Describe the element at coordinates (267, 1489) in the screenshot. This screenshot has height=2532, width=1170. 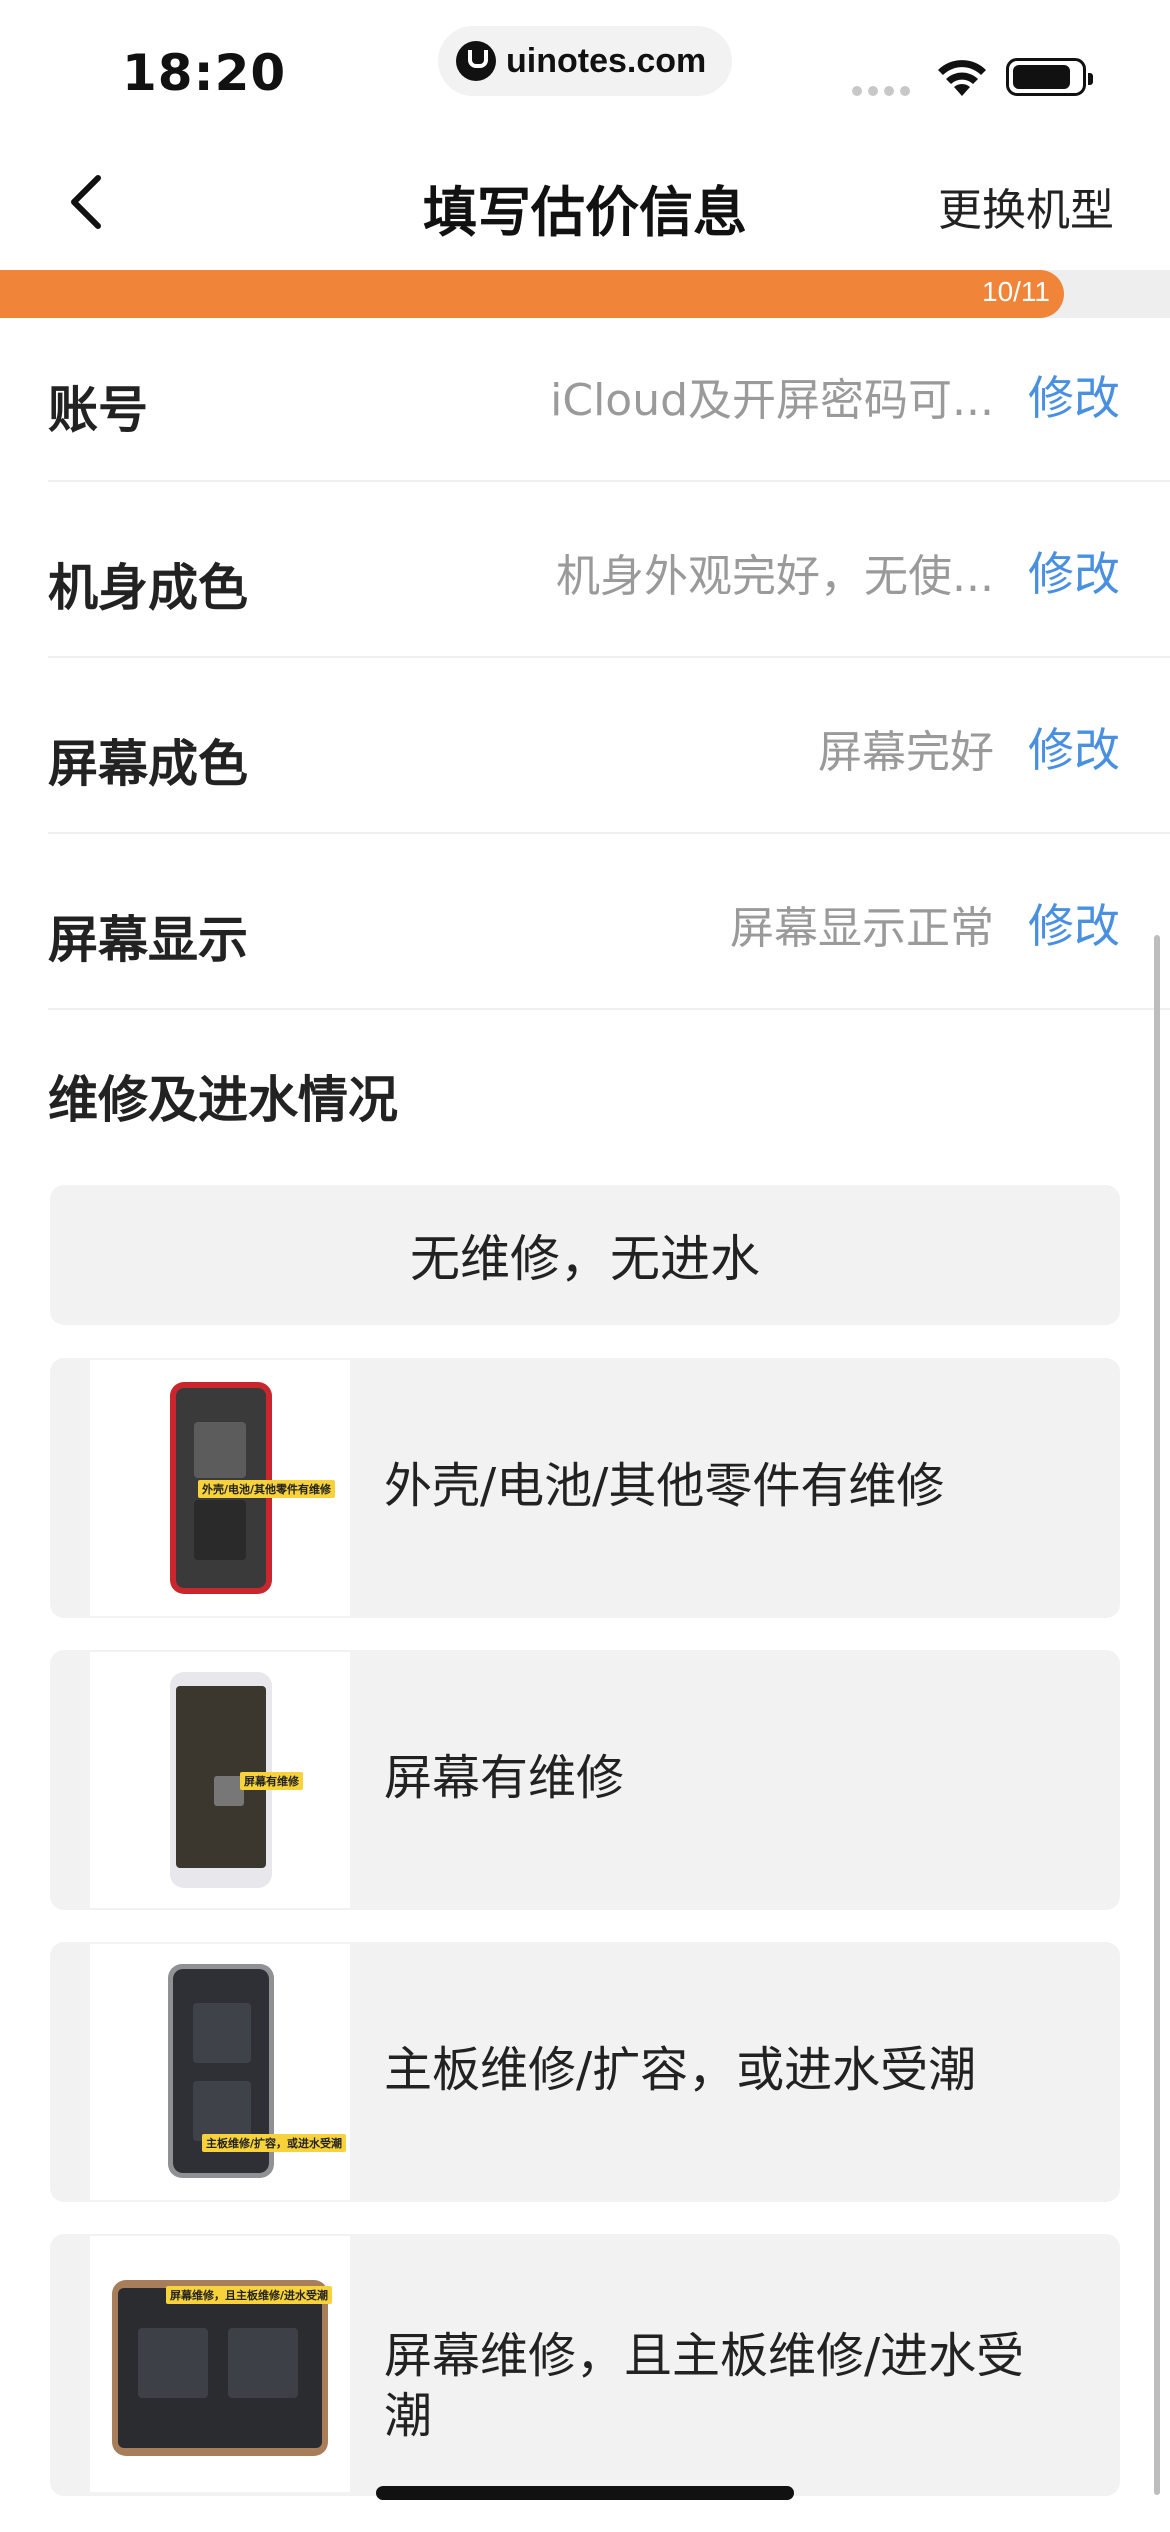
I see `option-tag: 外壳/电池/其他零件有维修` at that location.